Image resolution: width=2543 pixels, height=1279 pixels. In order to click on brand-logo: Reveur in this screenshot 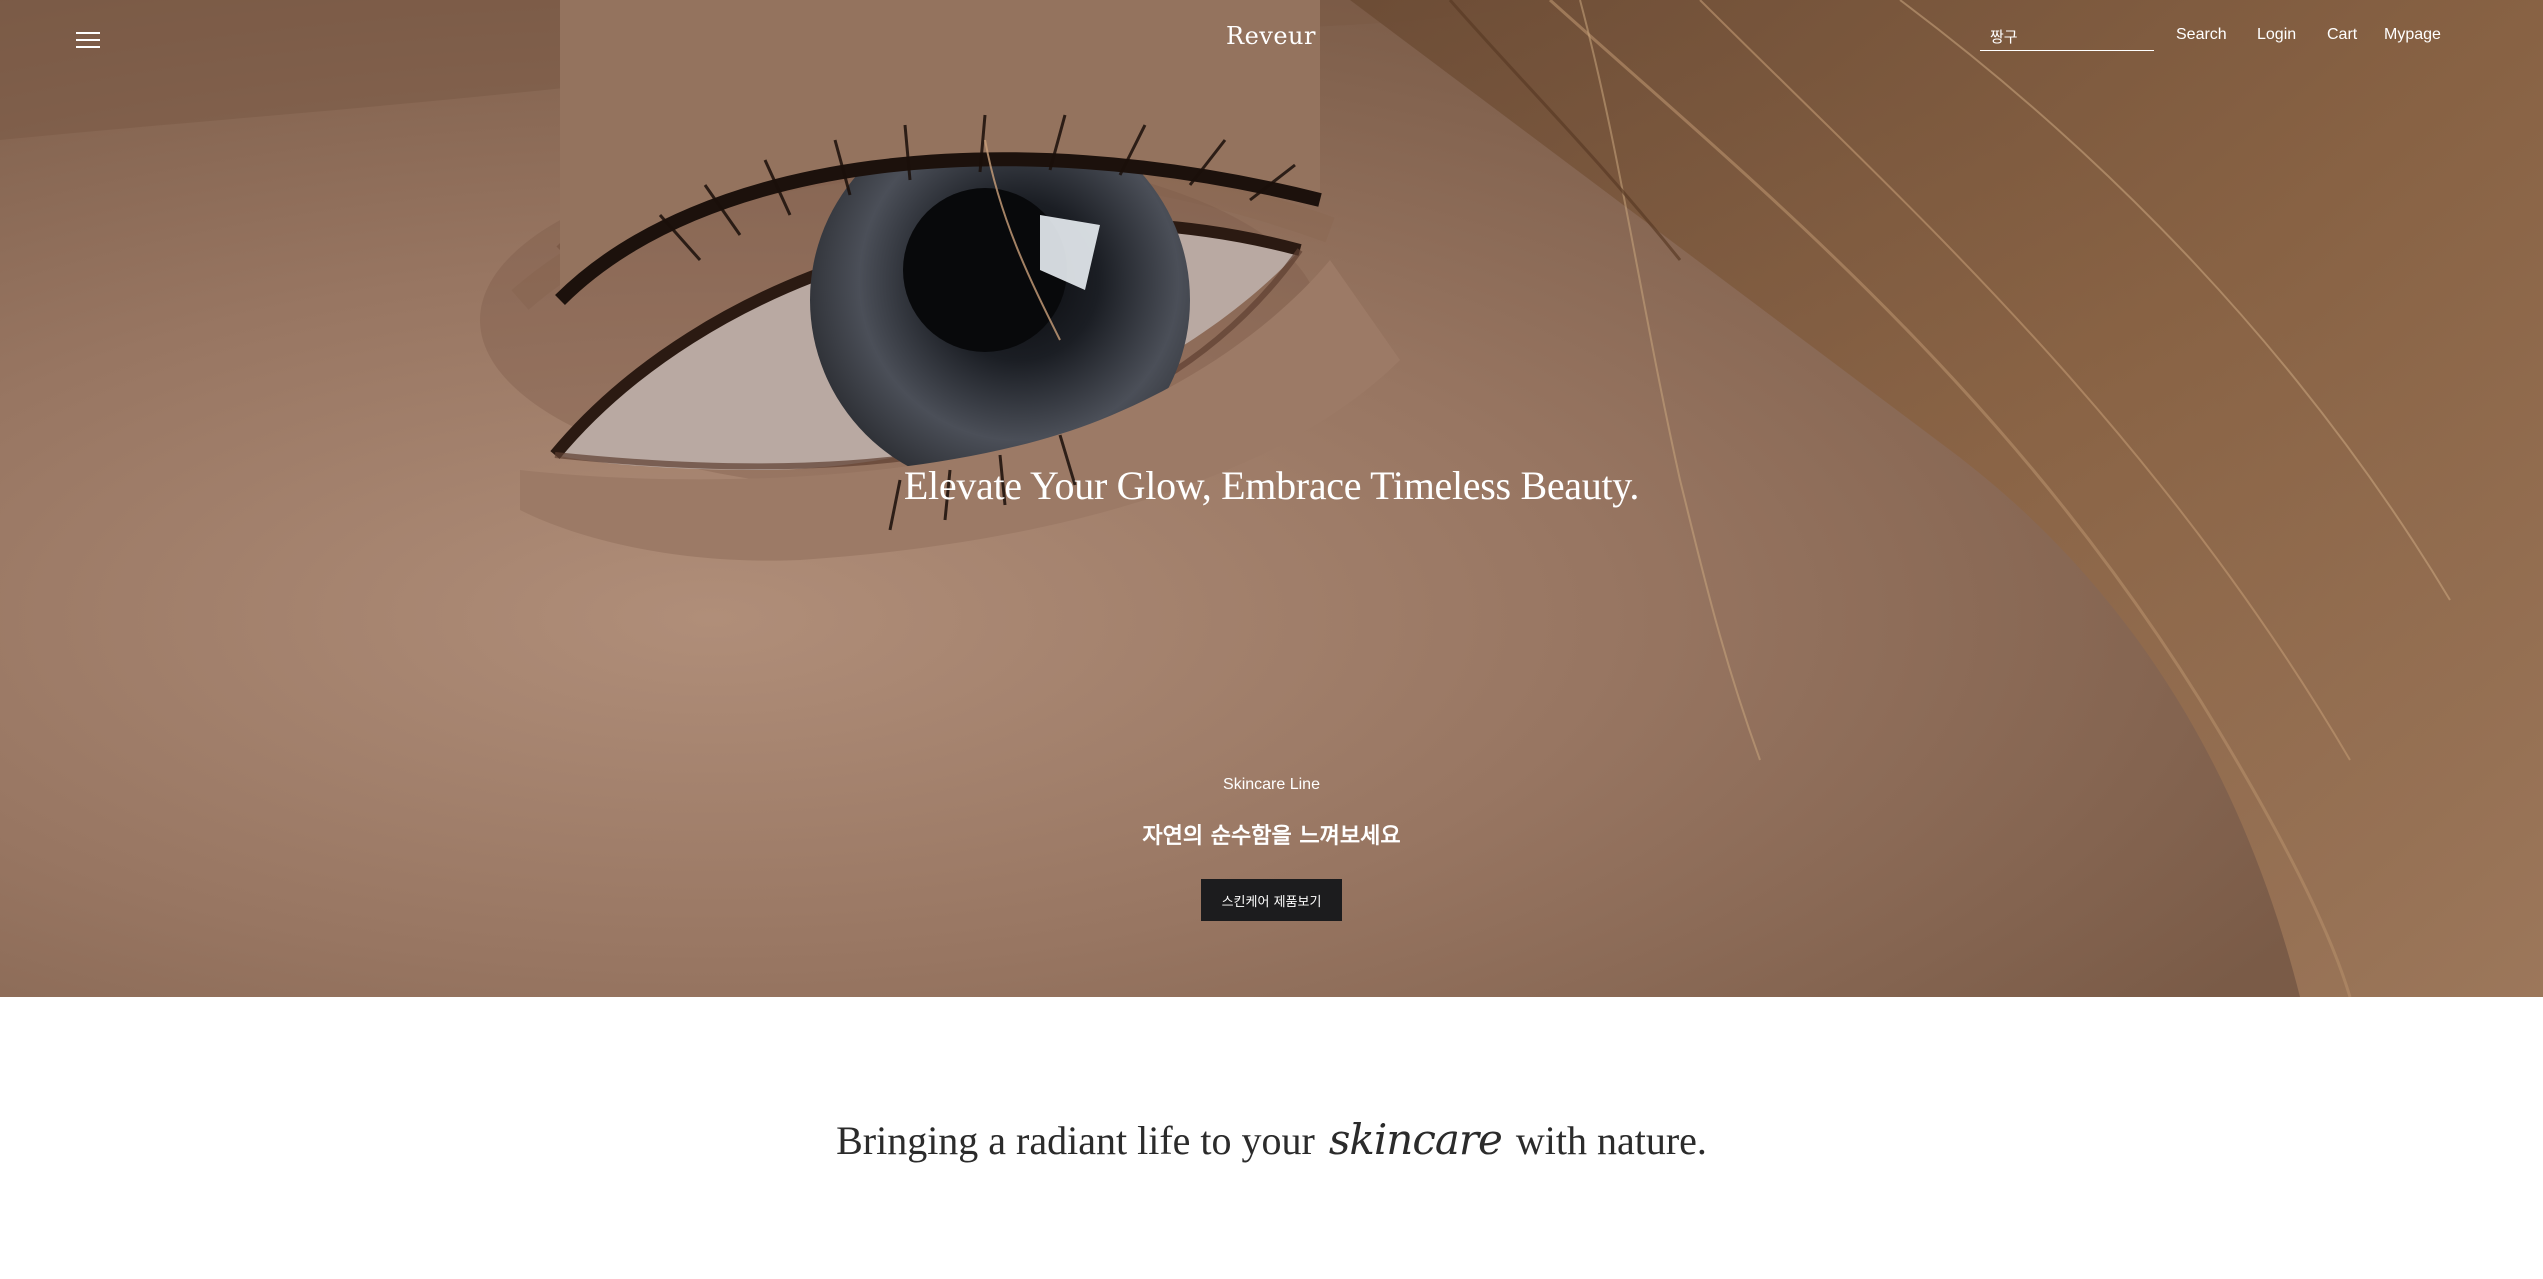, I will do `click(1271, 36)`.